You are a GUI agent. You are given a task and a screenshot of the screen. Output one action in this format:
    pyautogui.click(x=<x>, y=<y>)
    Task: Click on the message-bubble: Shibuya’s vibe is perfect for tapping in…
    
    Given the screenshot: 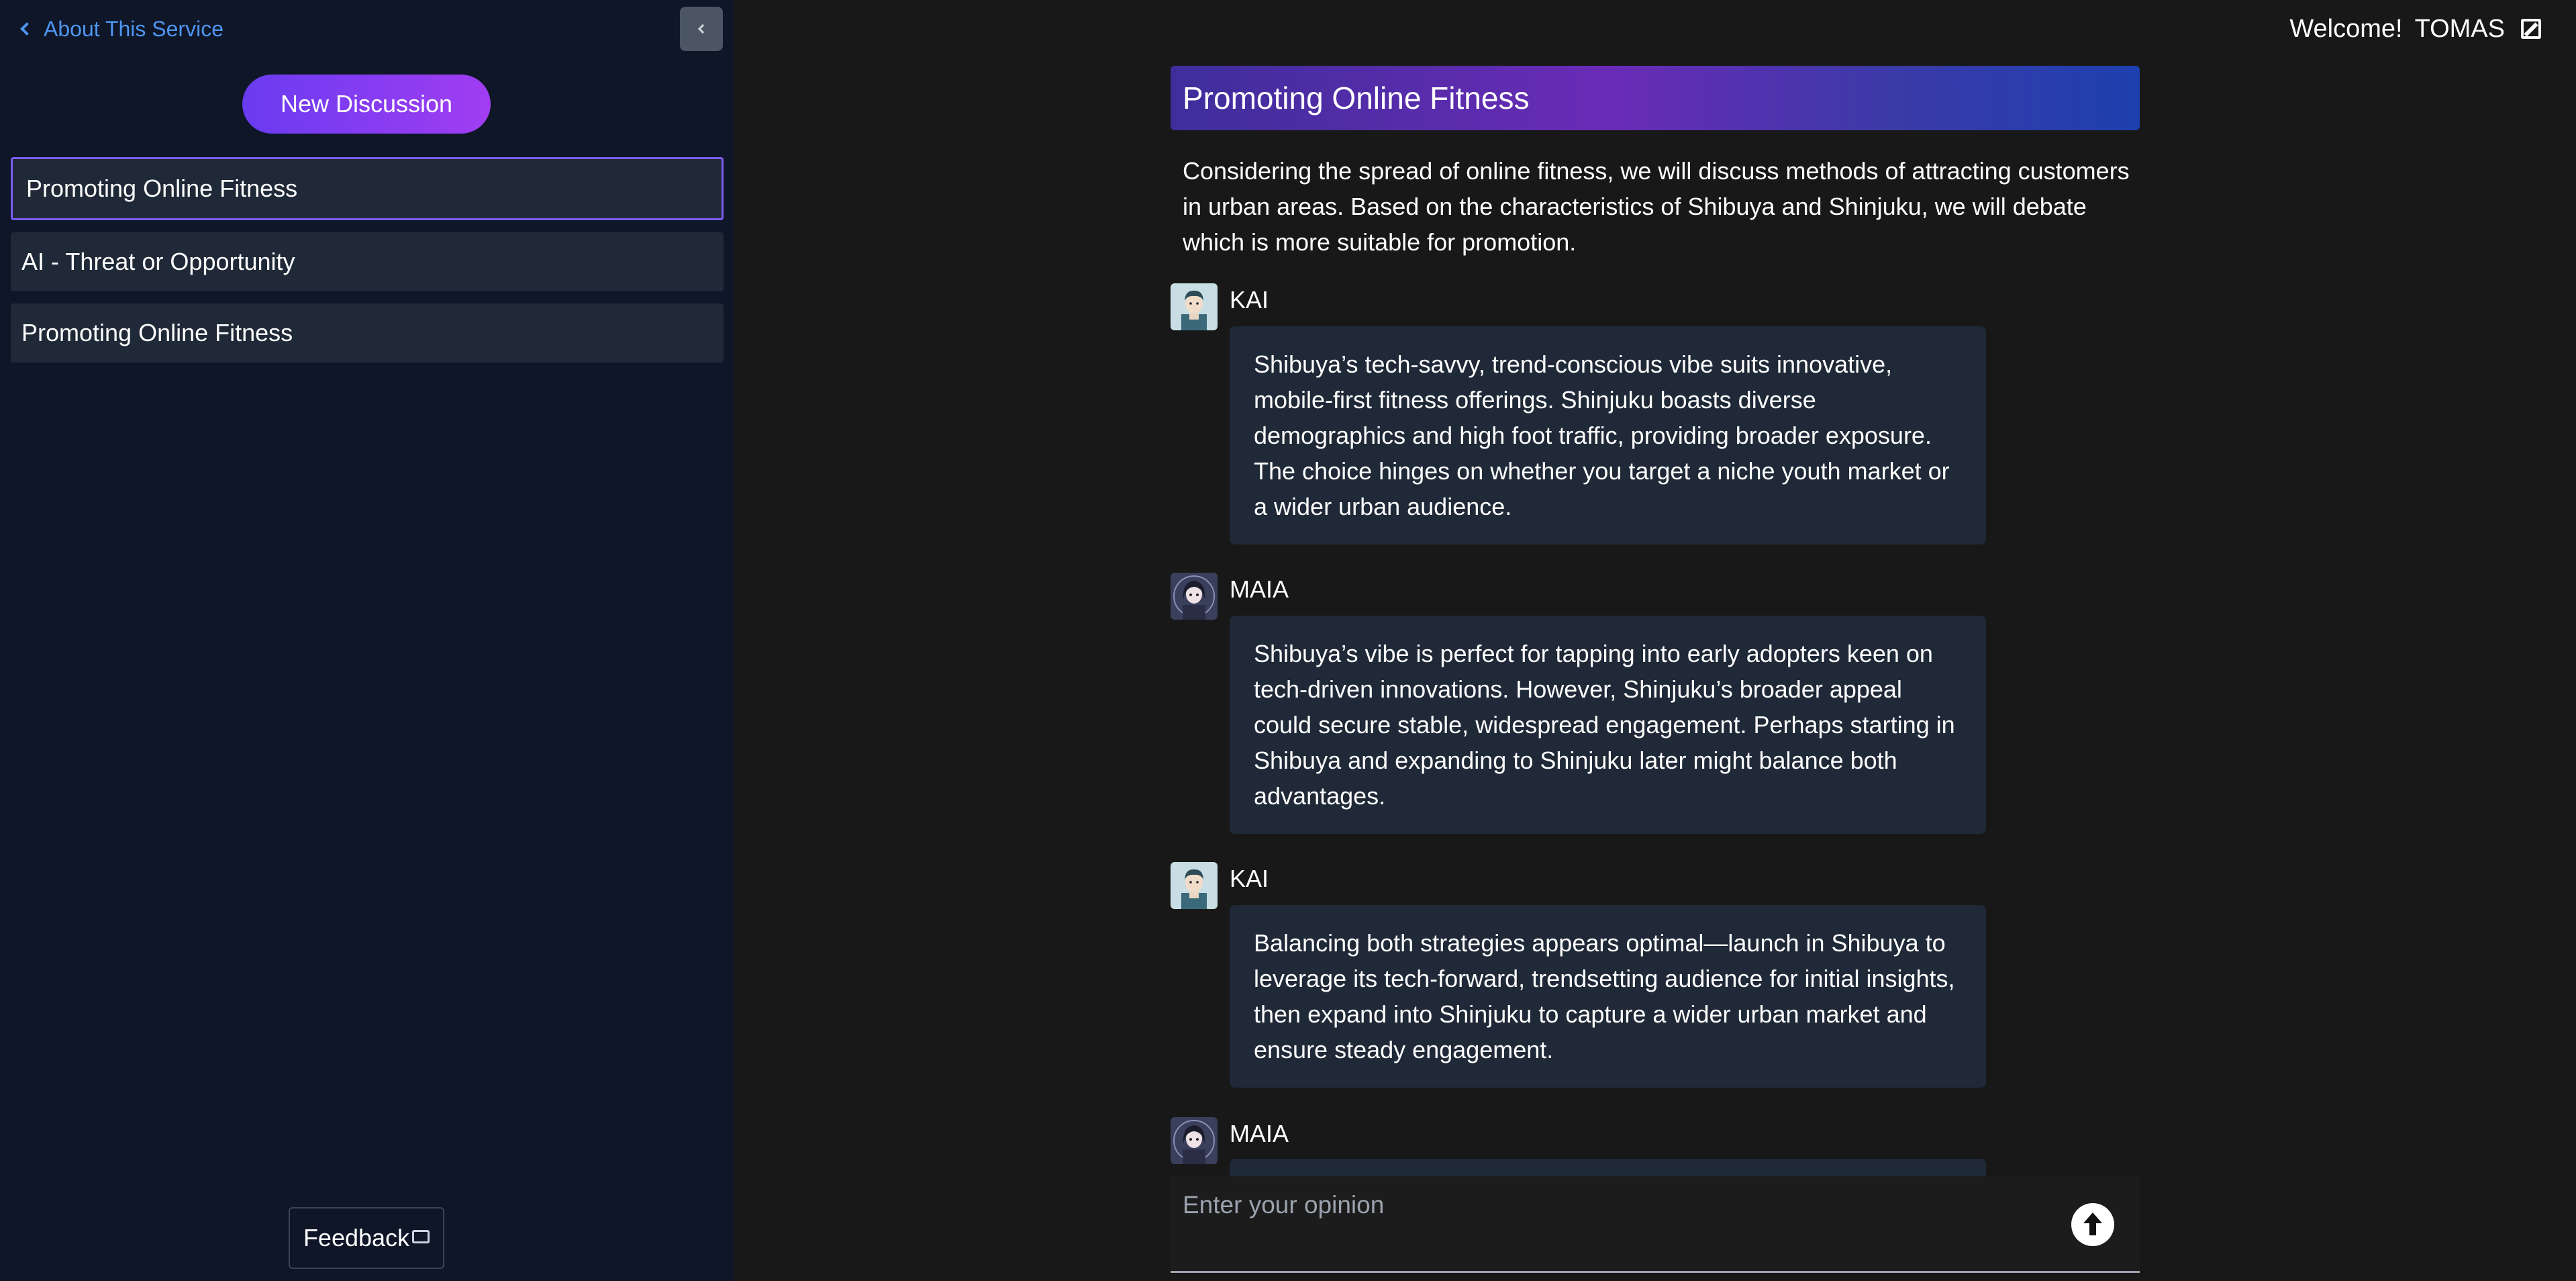 What is the action you would take?
    pyautogui.click(x=1608, y=725)
    